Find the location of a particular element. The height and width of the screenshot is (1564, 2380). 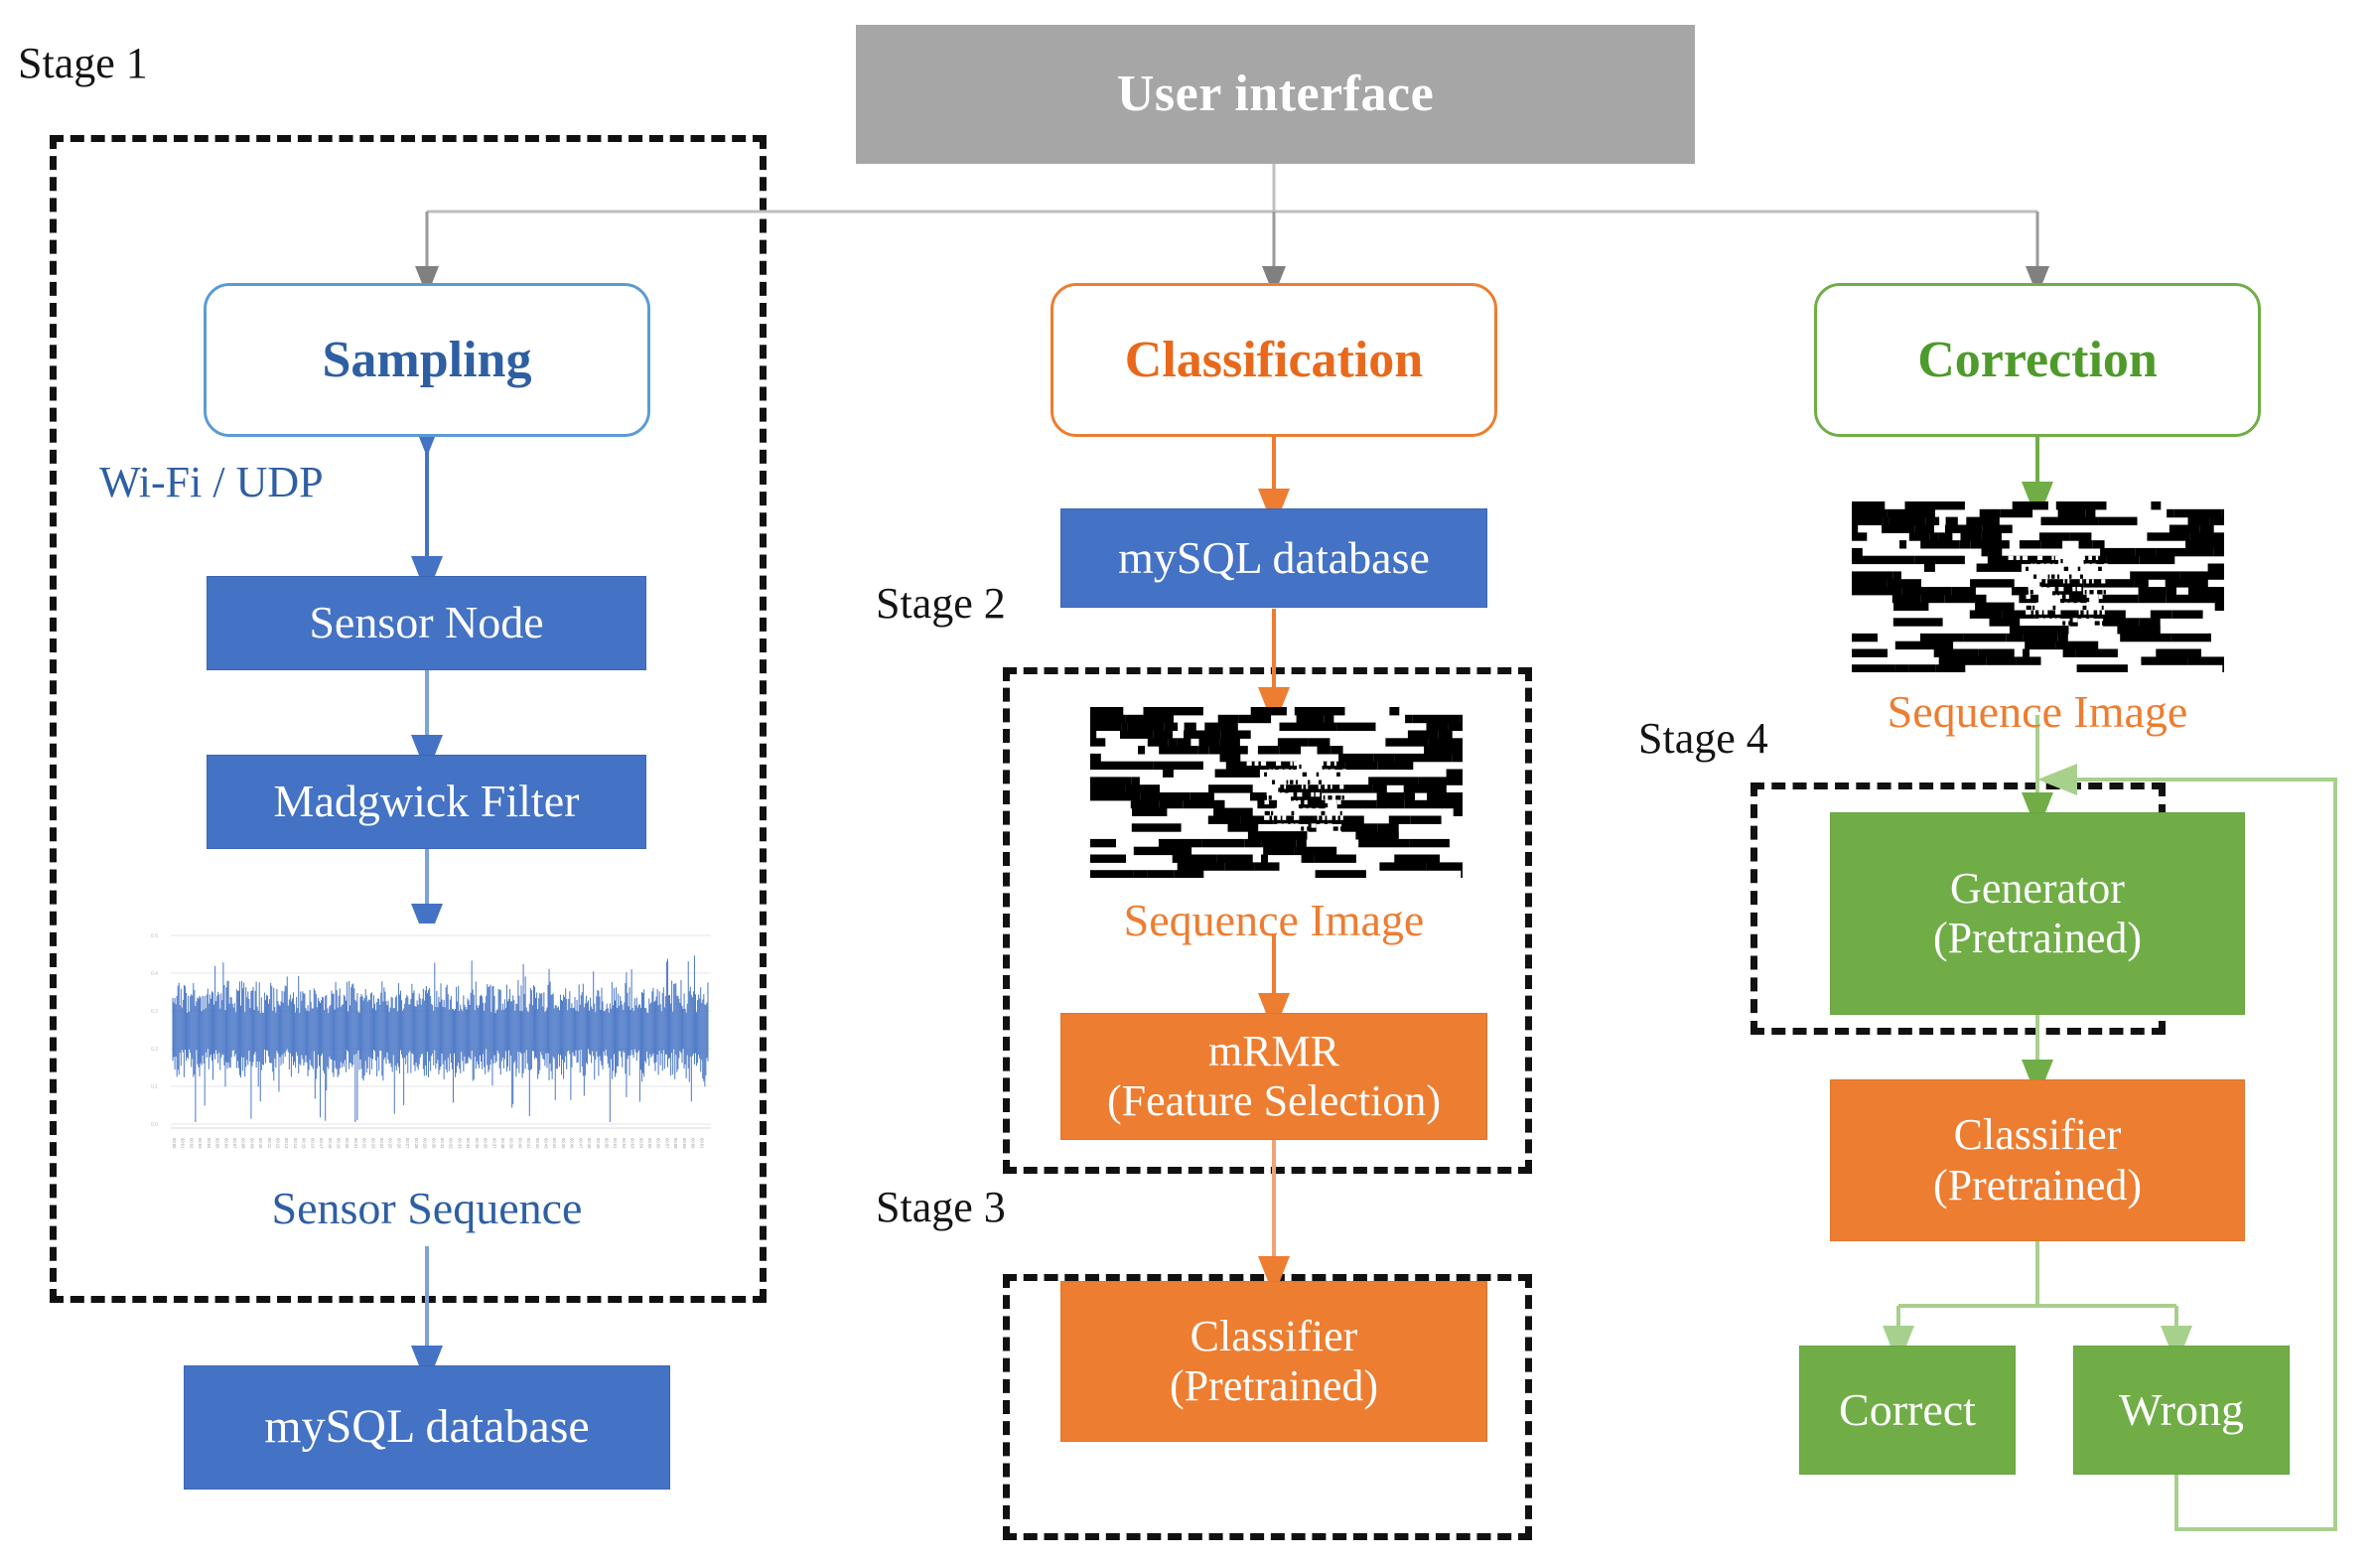

classifier-stage3-subtitle: (Pretrained) is located at coordinates (1274, 1385).